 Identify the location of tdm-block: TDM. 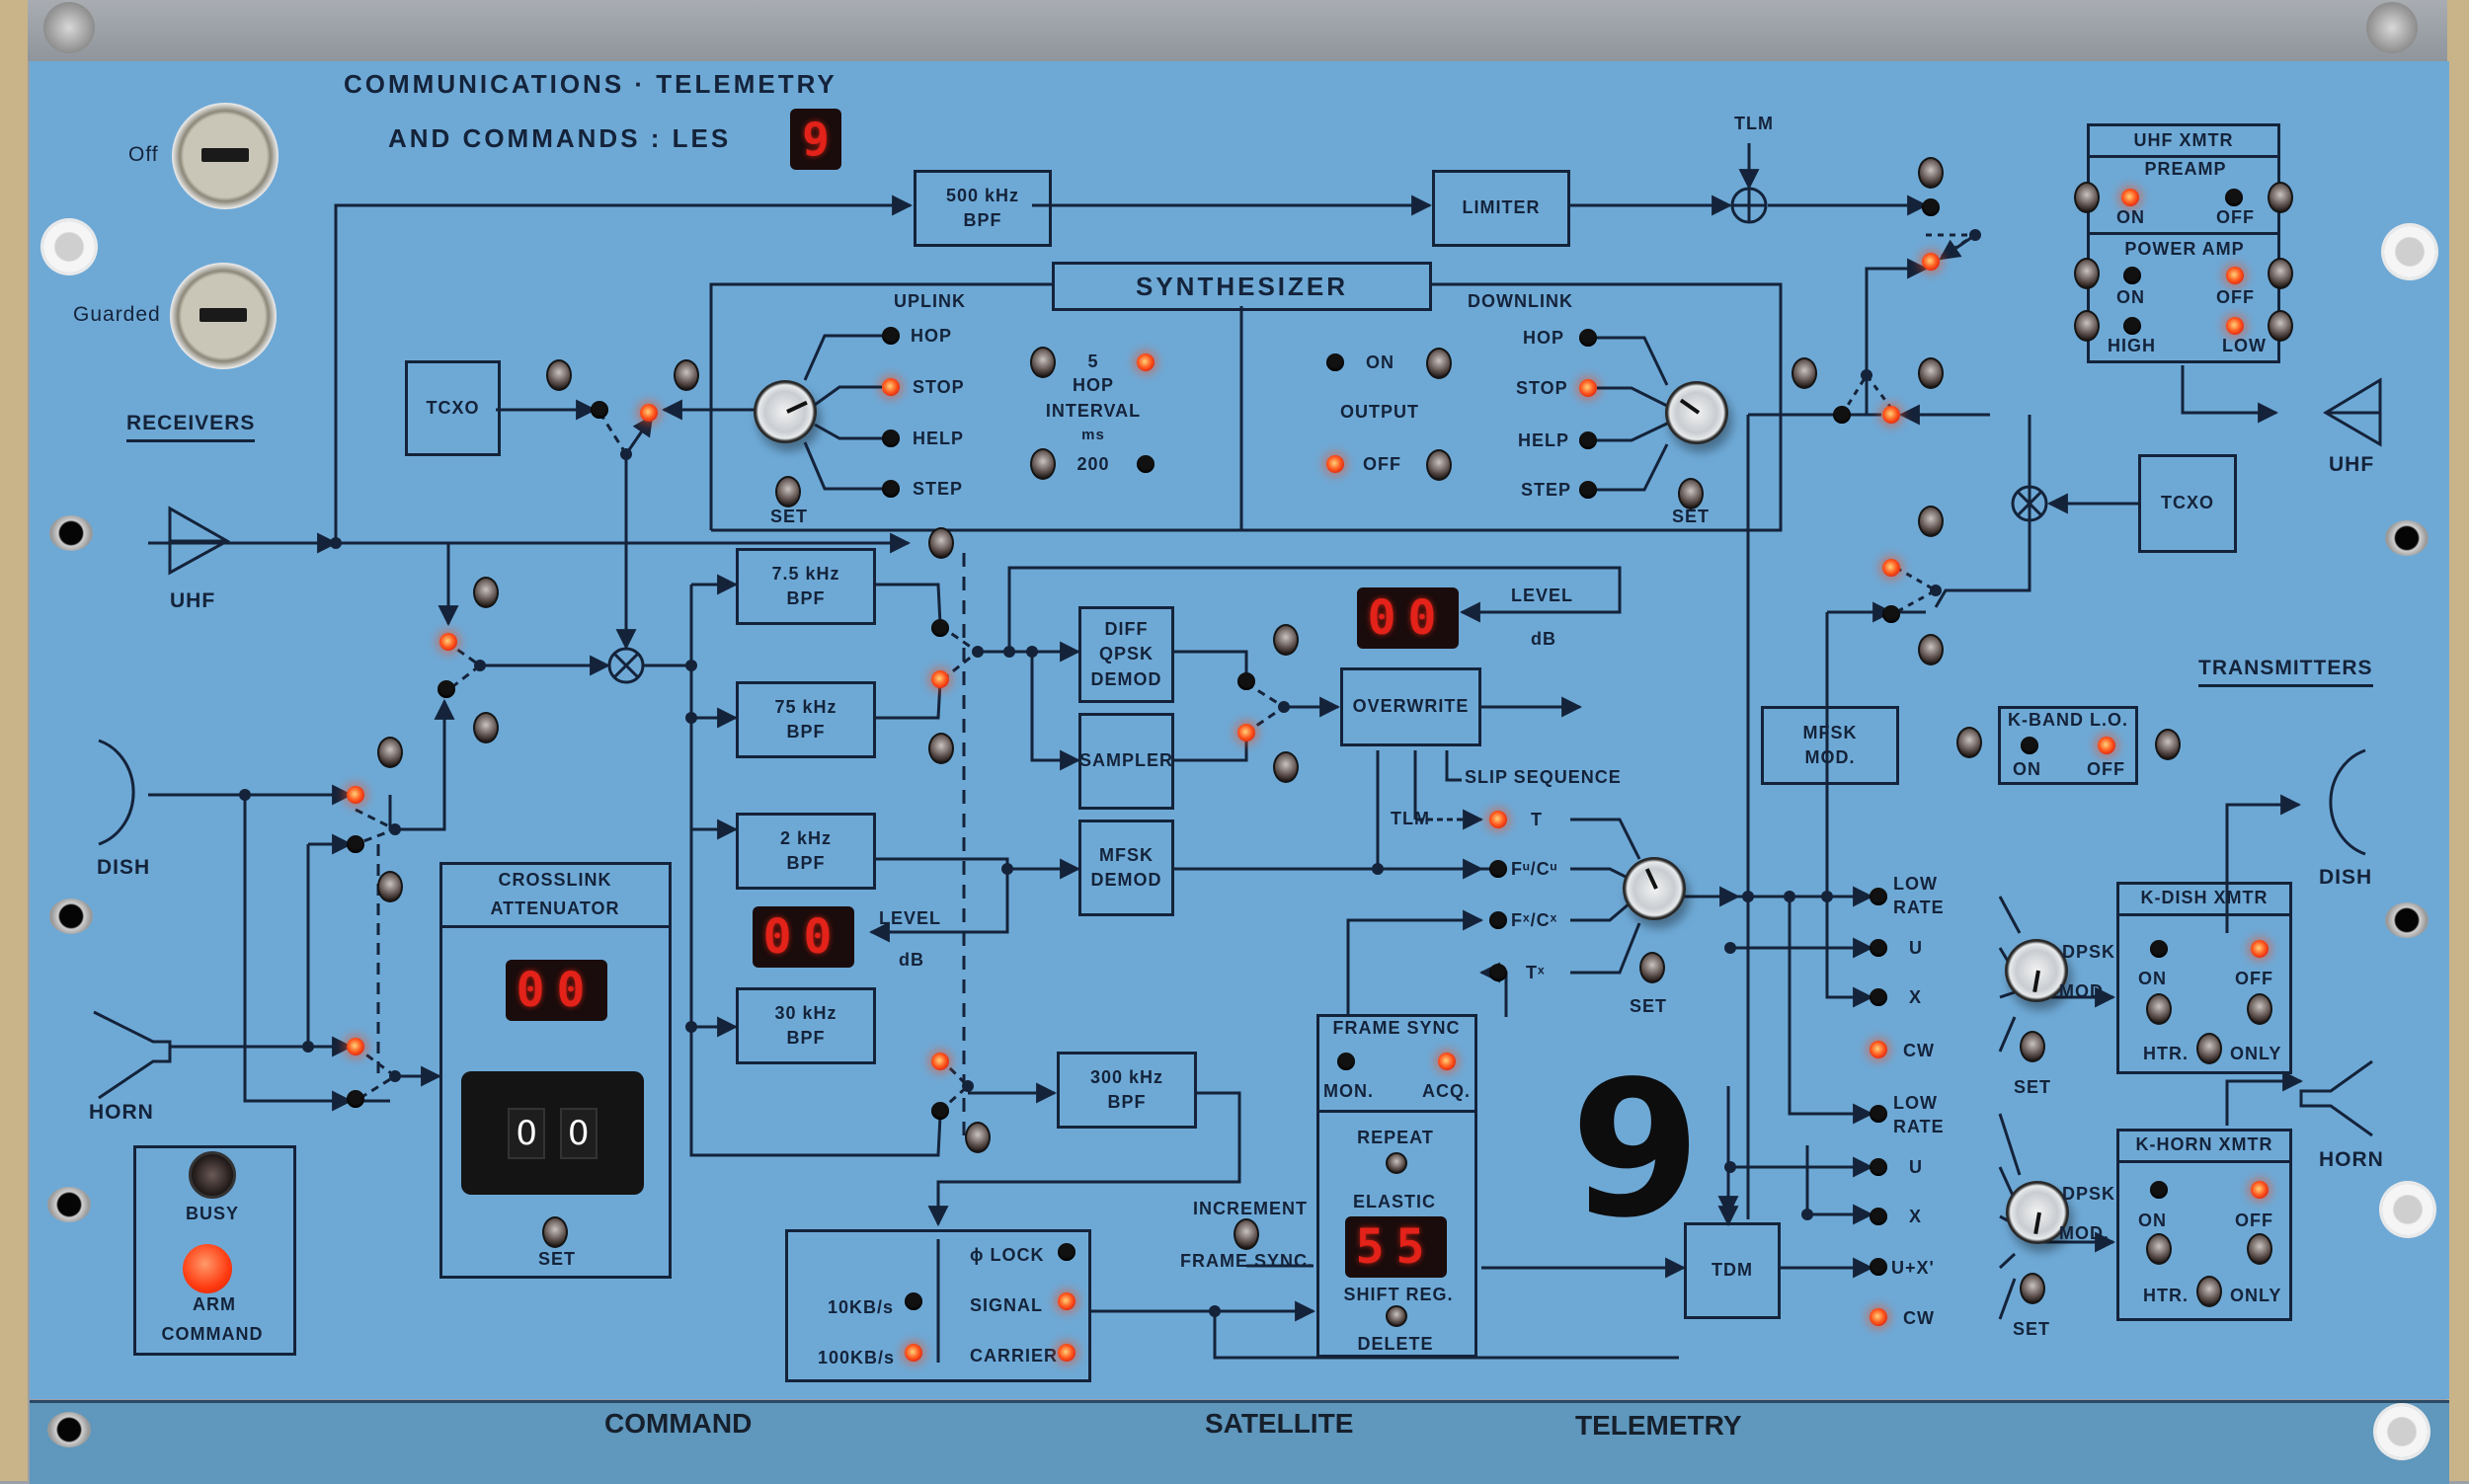
(1732, 1271).